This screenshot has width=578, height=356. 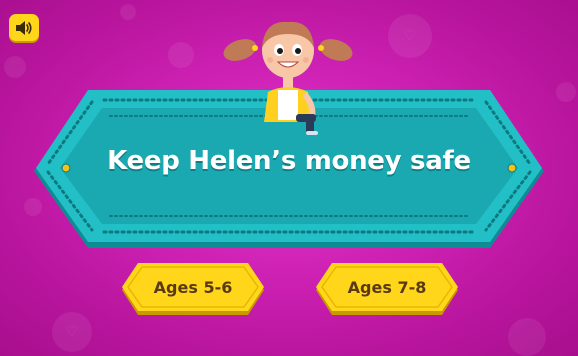 What do you see at coordinates (289, 161) in the screenshot?
I see `game-title: Keep Helen’s money safe` at bounding box center [289, 161].